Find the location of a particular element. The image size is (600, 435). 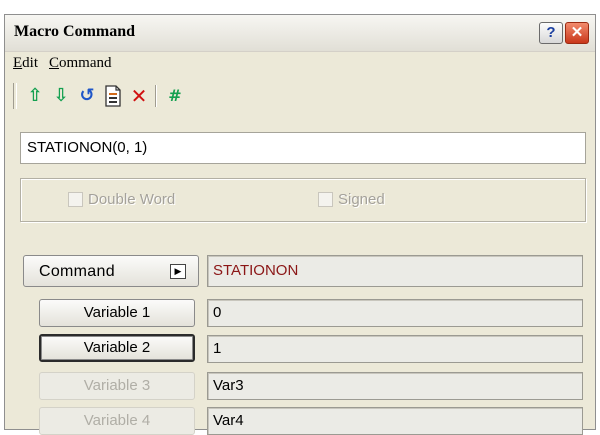

move-down-icon: ⇩ is located at coordinates (61, 96).